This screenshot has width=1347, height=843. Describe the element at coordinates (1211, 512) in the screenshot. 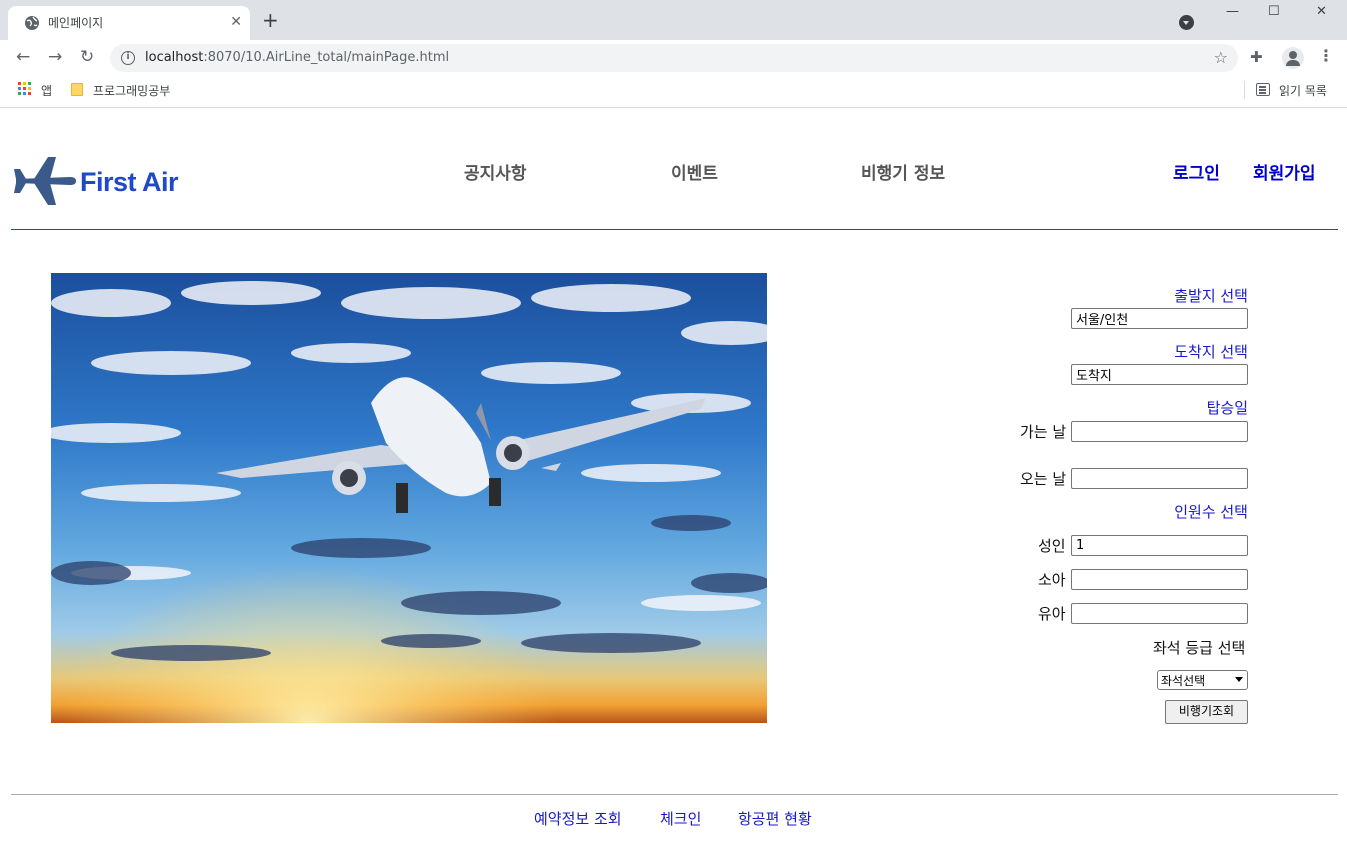

I see `passengers-label: 인원수 선택` at that location.